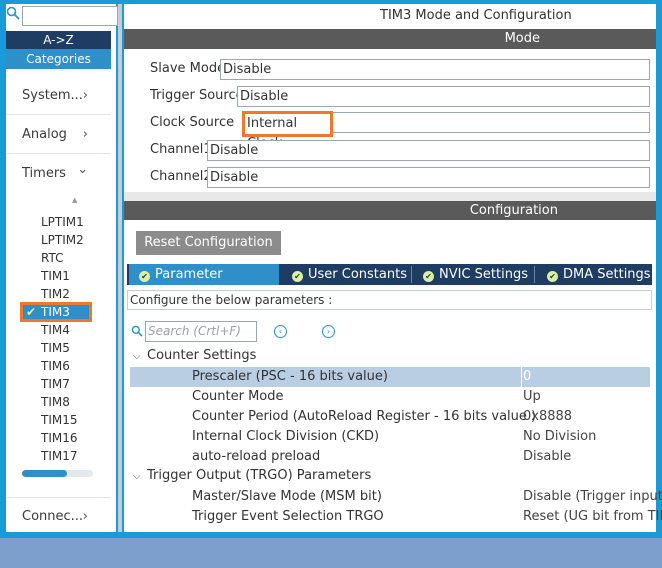  I want to click on timer-item-tim8: TIM8, so click(76, 402).